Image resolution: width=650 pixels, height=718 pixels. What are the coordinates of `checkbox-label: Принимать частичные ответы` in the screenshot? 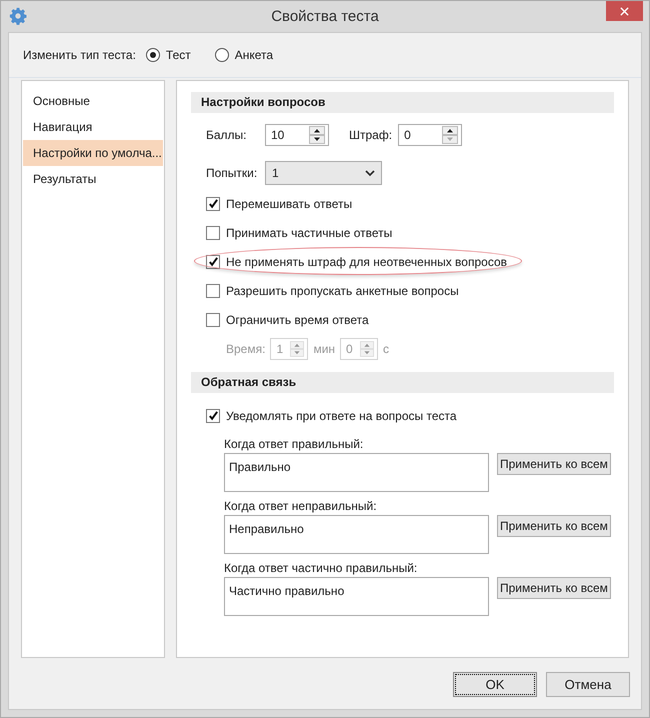 It's located at (309, 233).